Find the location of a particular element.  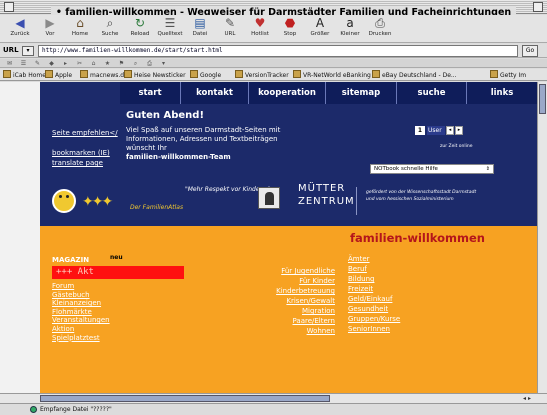

toolbar-button-stop: ⬣ Stop is located at coordinates (290, 29).